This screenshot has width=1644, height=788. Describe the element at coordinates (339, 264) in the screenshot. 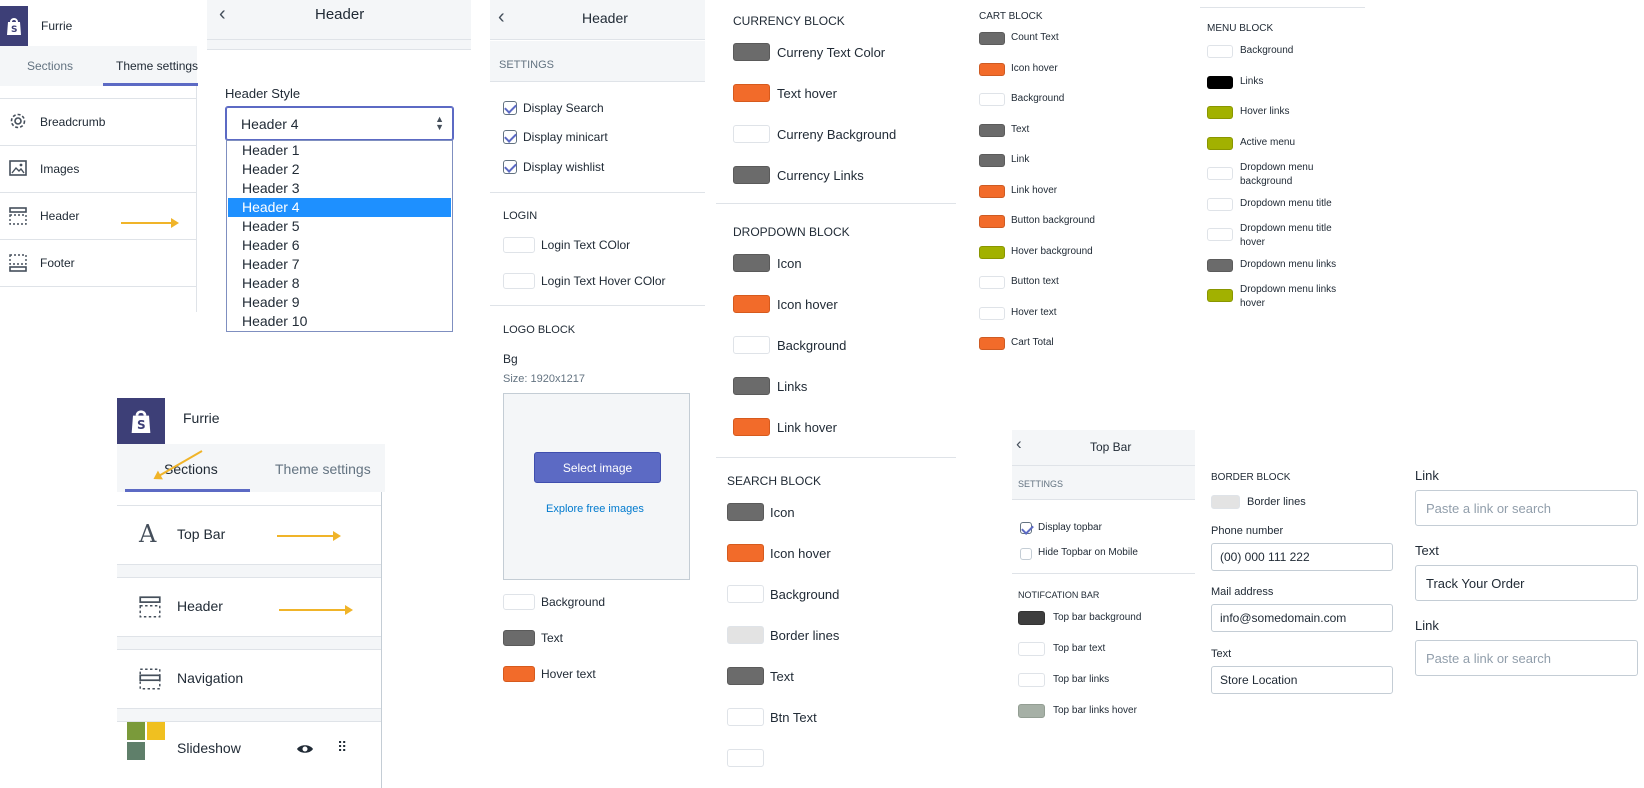

I see `option-header-7: Header 7` at that location.